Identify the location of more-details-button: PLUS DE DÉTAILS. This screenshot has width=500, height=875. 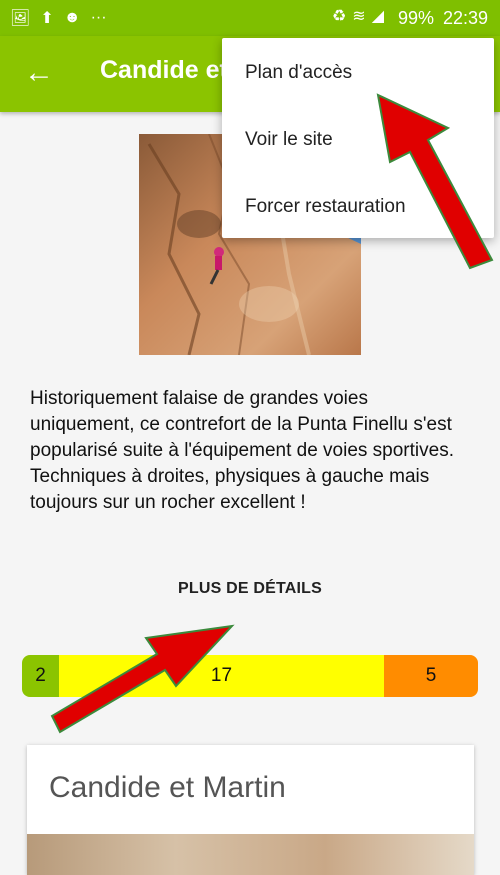
(250, 593).